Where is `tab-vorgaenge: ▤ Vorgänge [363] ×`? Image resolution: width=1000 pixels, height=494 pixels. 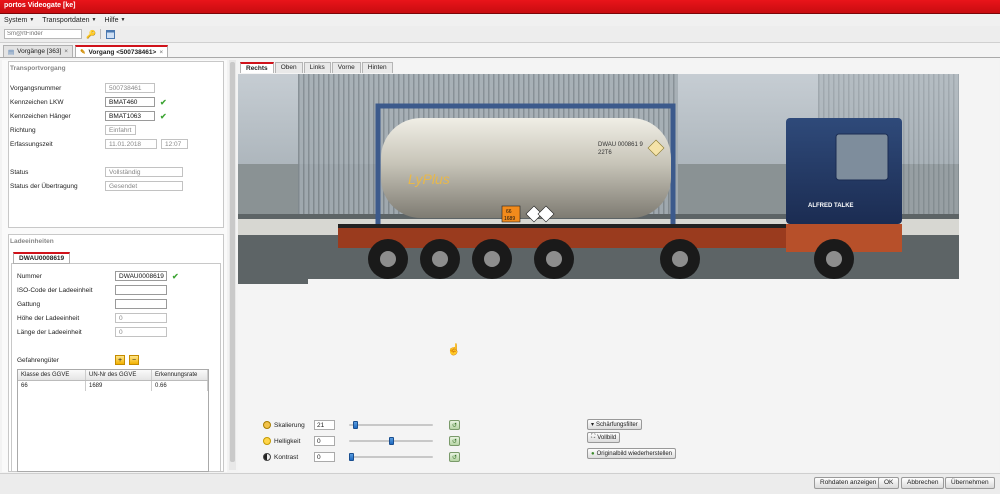 tab-vorgaenge: ▤ Vorgänge [363] × is located at coordinates (38, 51).